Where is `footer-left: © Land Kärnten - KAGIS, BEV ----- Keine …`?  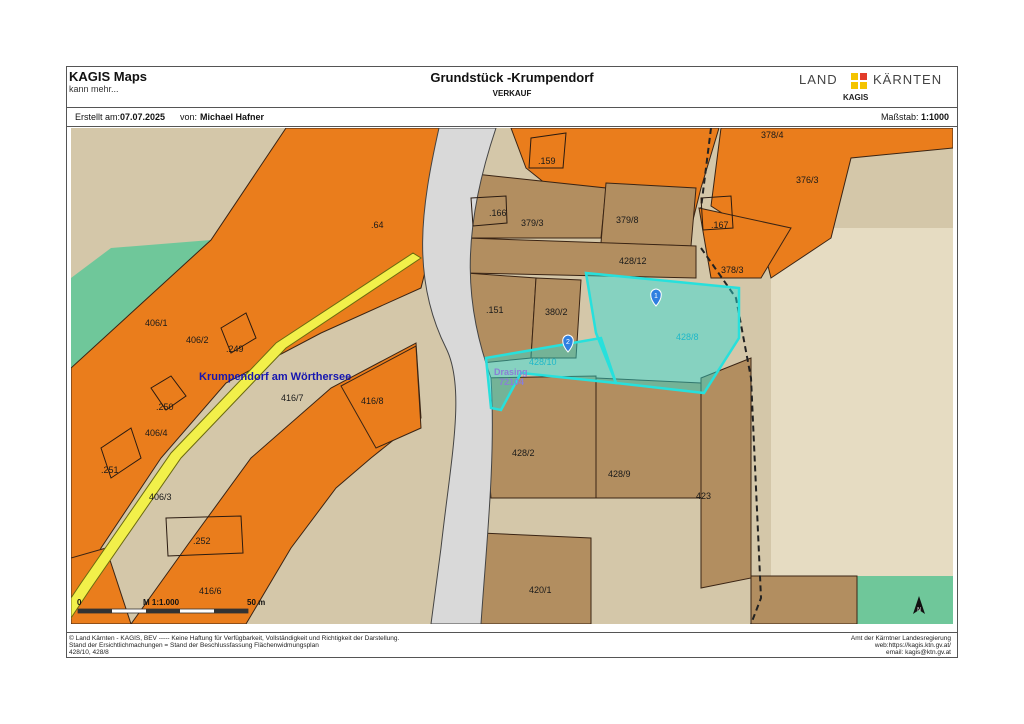 footer-left: © Land Kärnten - KAGIS, BEV ----- Keine … is located at coordinates (234, 646).